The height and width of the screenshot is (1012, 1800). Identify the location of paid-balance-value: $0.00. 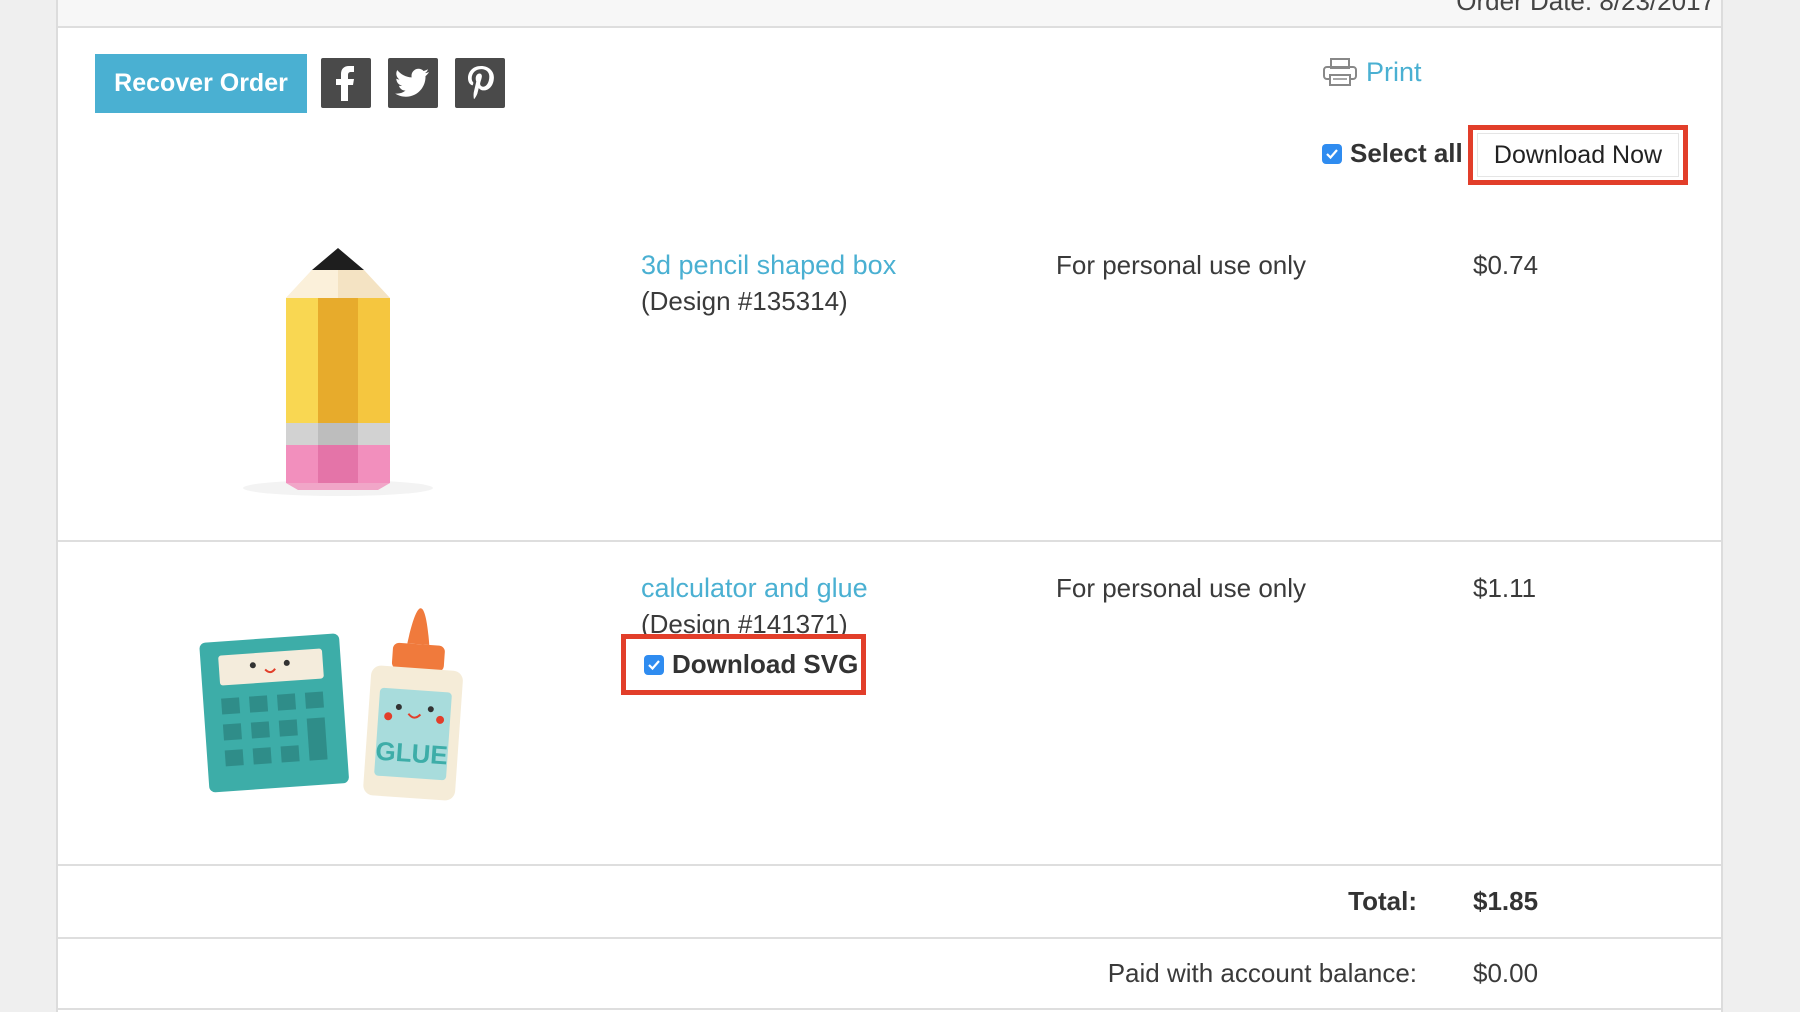
(1506, 973).